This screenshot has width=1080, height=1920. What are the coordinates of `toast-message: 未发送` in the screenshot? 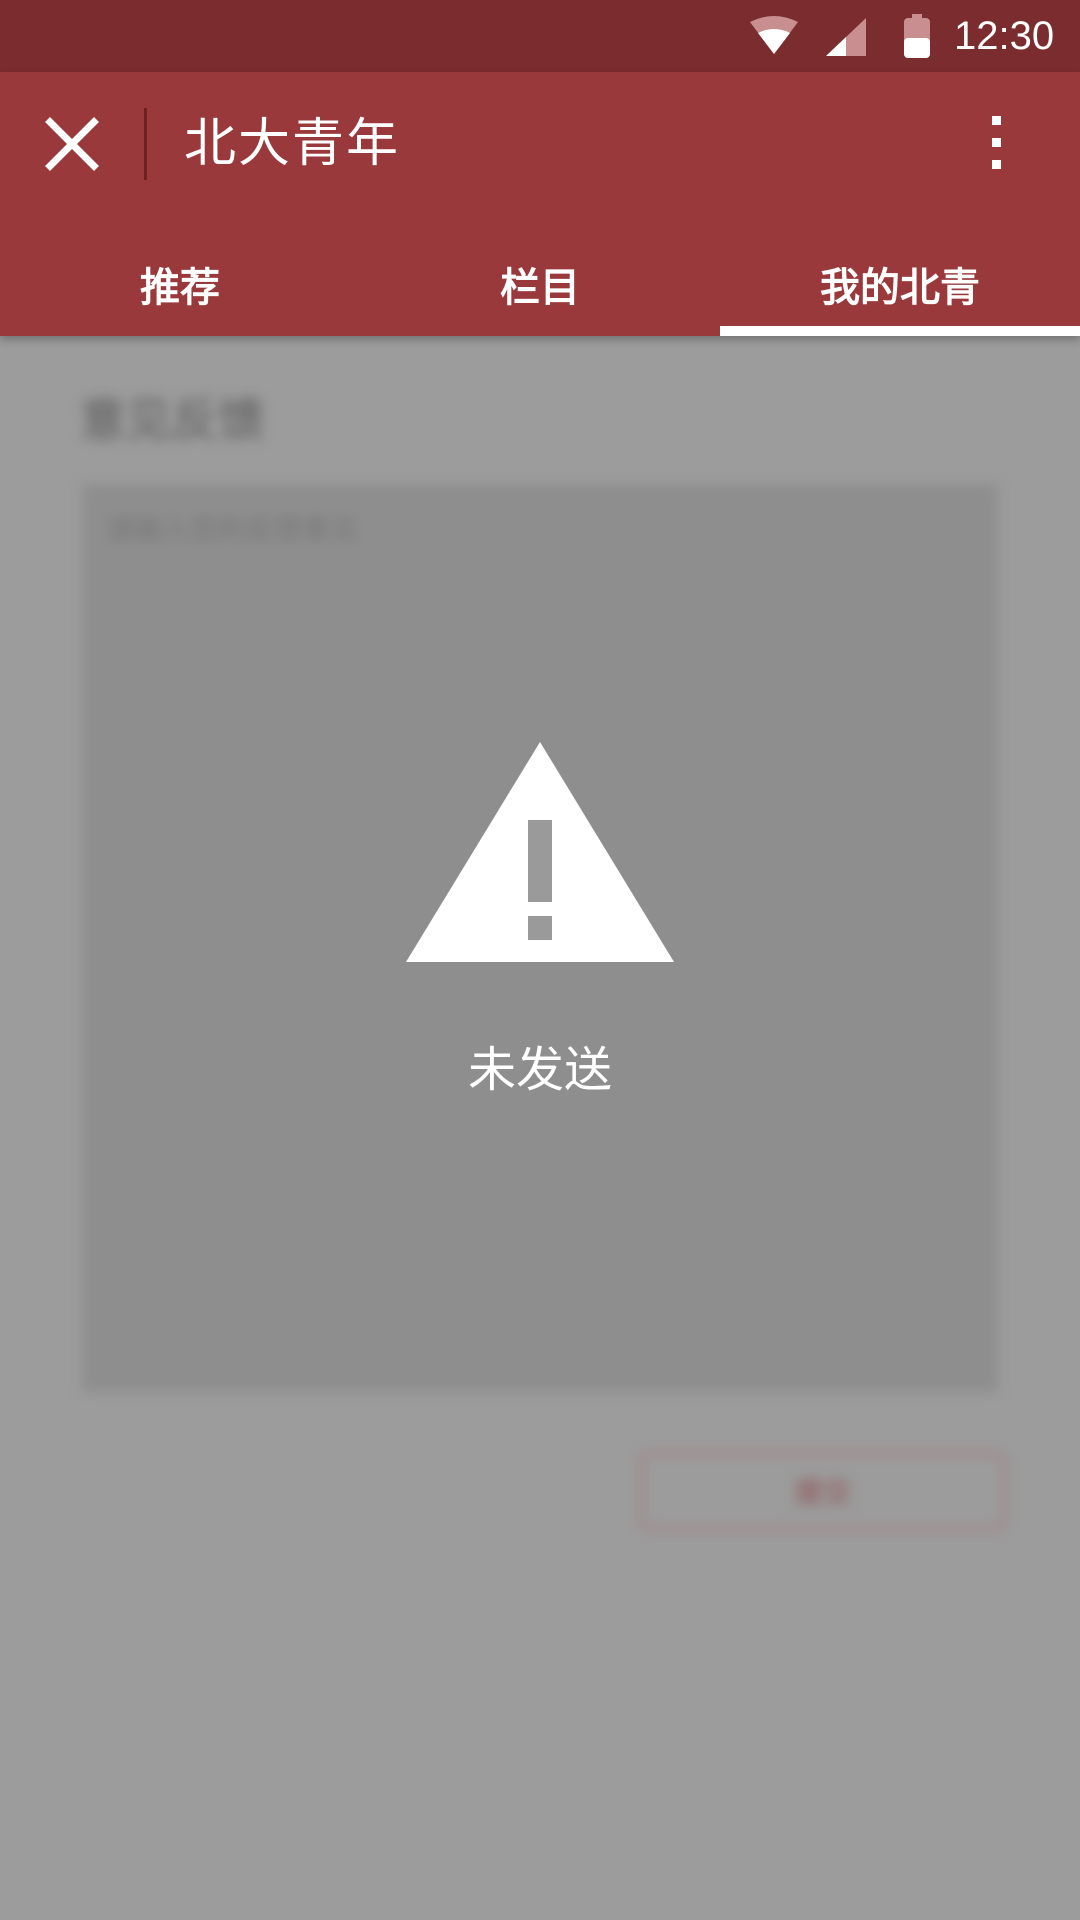 It's located at (539, 1070).